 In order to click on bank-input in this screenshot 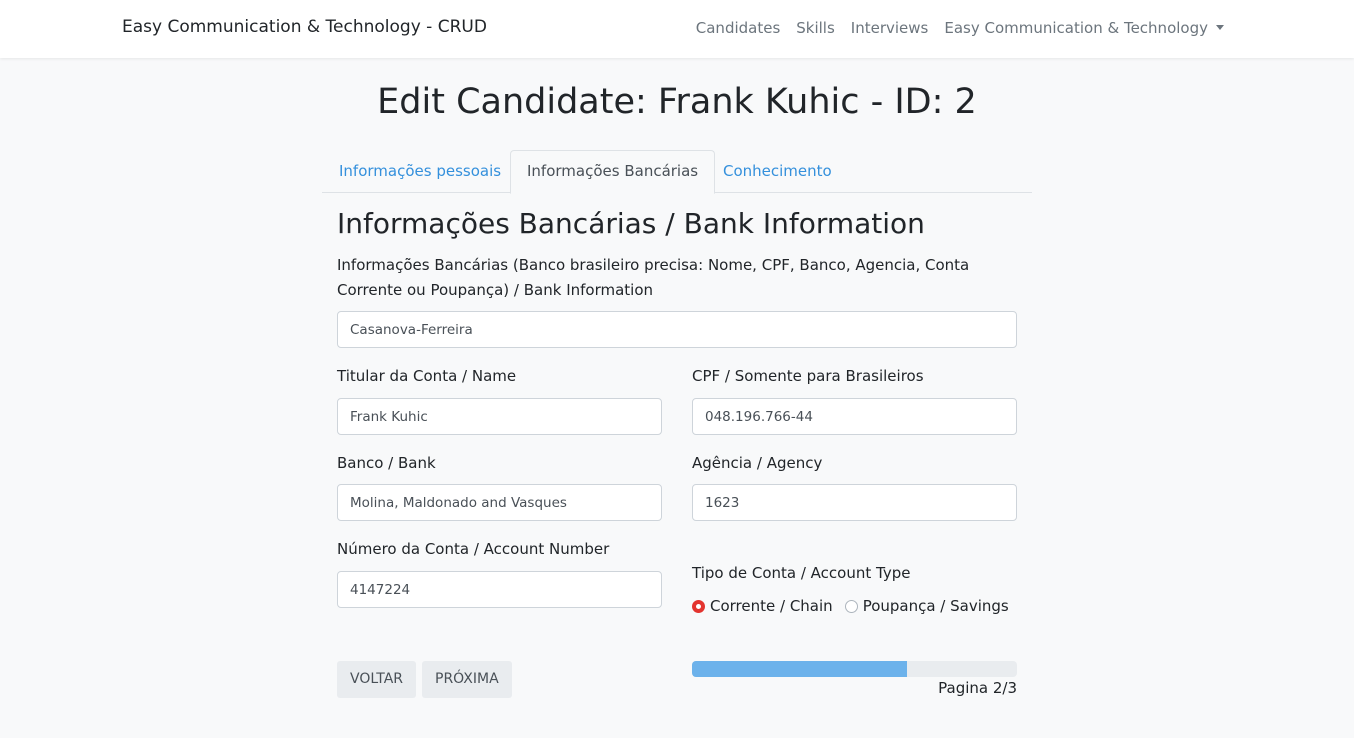, I will do `click(499, 502)`.